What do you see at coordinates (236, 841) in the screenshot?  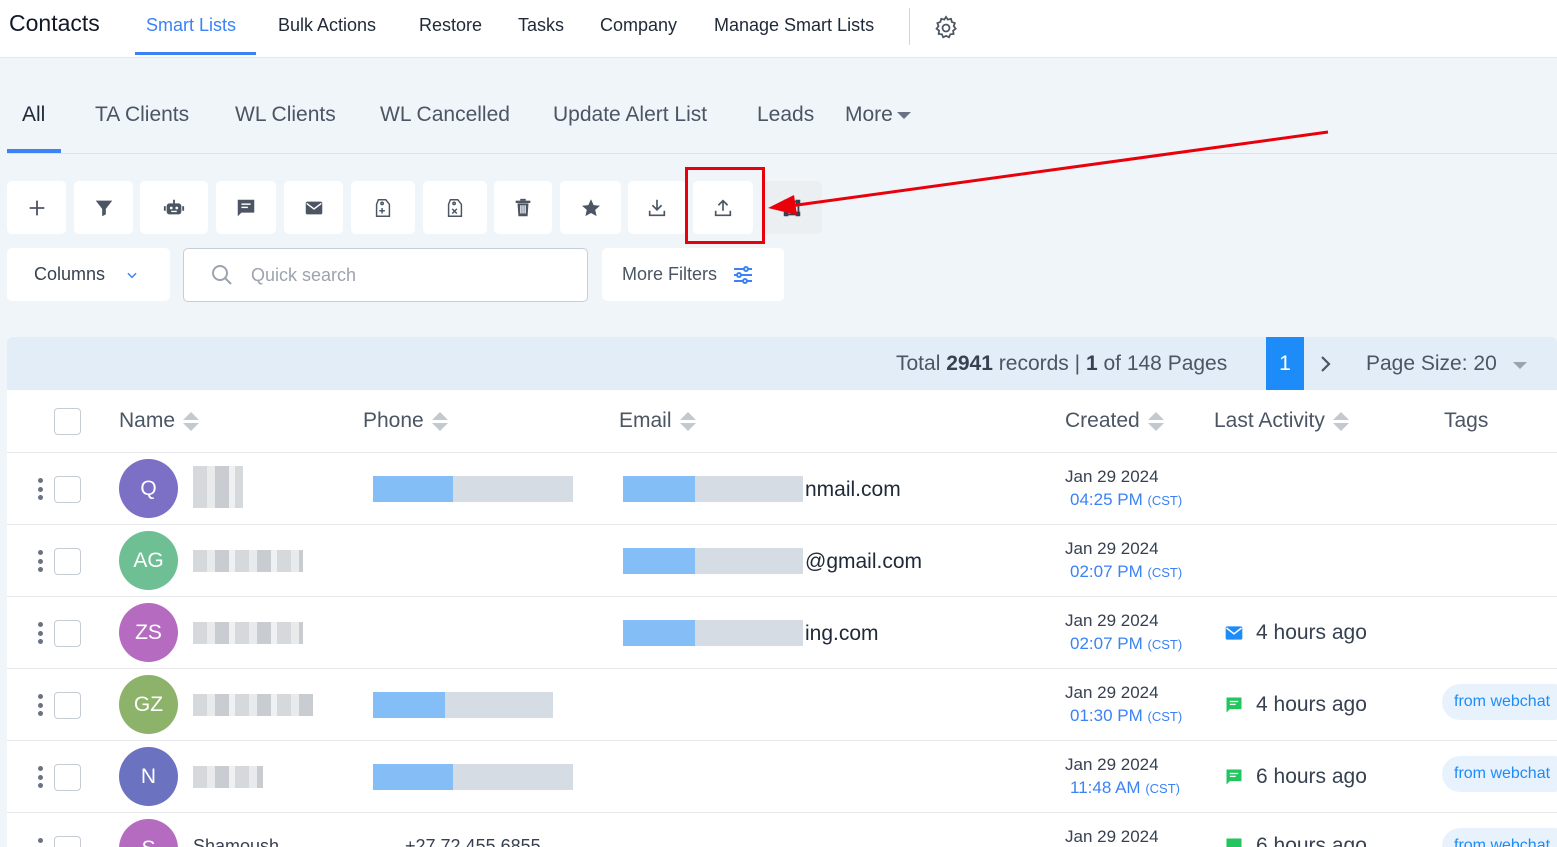 I see `contact-name: Shamoush` at bounding box center [236, 841].